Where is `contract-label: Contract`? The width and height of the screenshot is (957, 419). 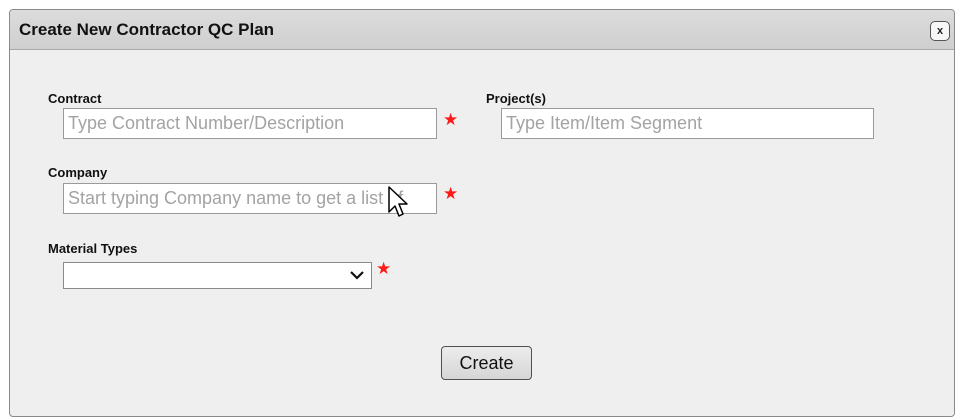
contract-label: Contract is located at coordinates (75, 98).